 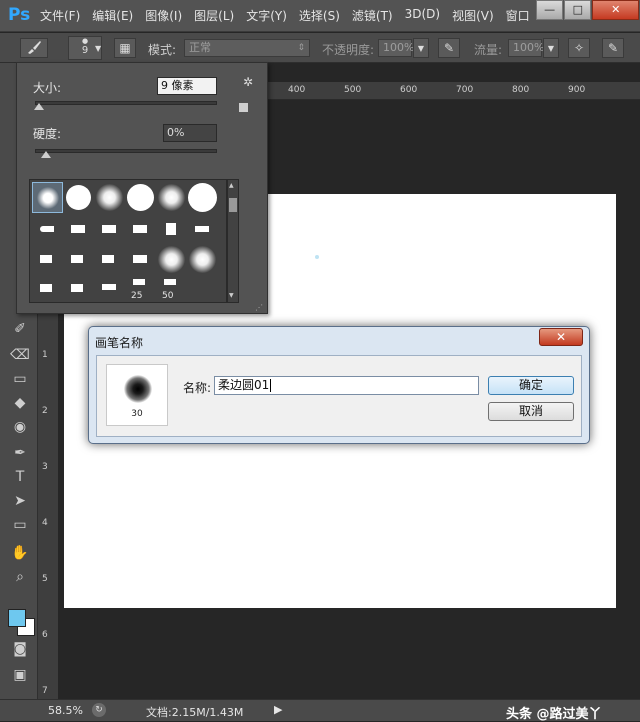 I want to click on brush-panel-toggle-icon: ▦, so click(x=125, y=48).